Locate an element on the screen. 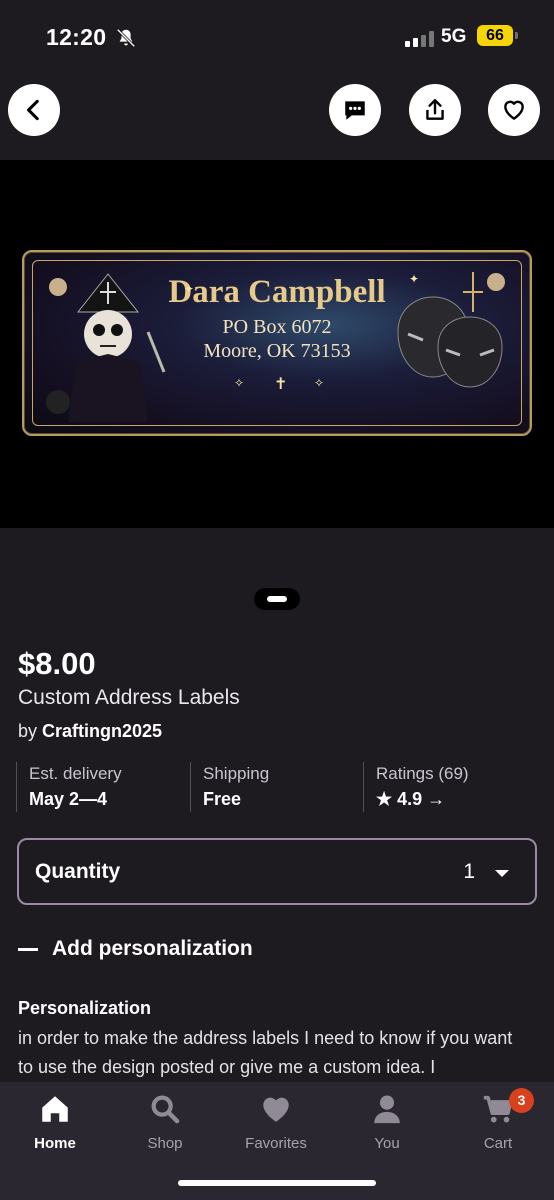  tab-you-label: You is located at coordinates (387, 1143).